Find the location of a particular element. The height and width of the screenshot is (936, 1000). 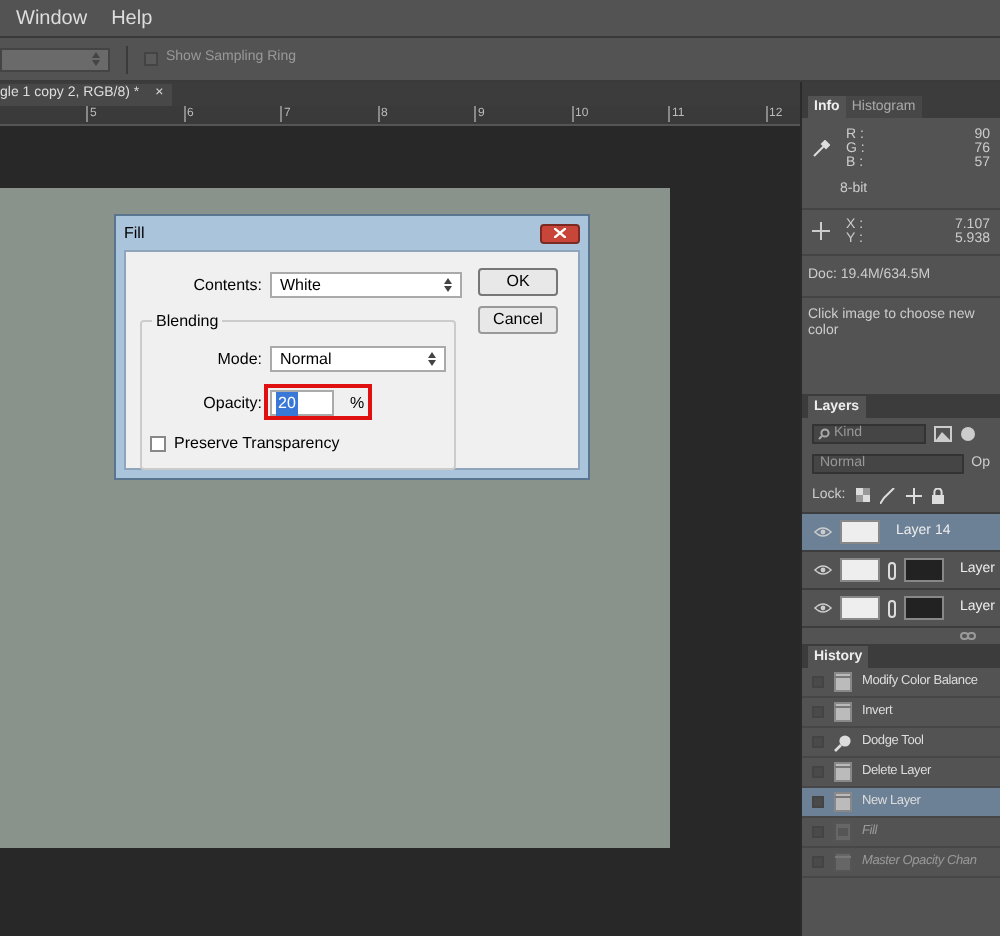

close-icon is located at coordinates (560, 233).